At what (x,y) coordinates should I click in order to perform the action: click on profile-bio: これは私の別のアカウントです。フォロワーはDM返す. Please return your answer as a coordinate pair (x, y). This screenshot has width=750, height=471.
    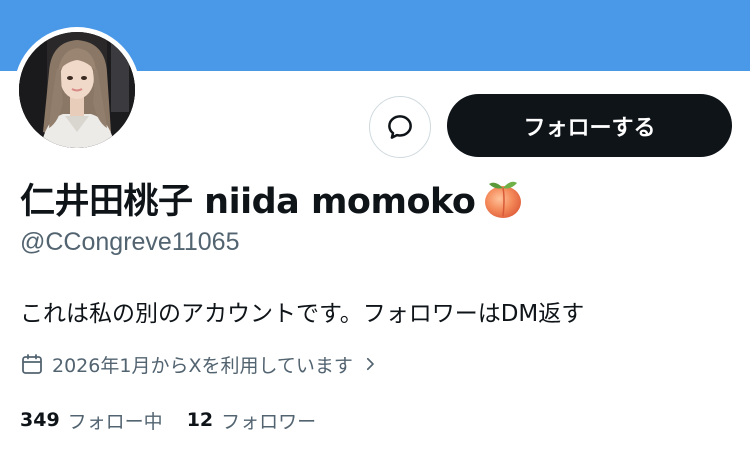
    Looking at the image, I should click on (302, 314).